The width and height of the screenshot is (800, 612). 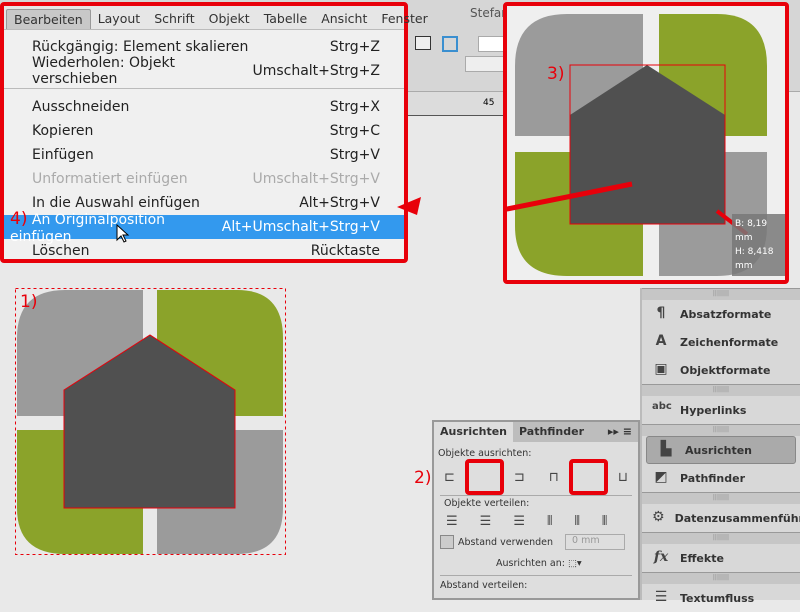 I want to click on align-vertical-center-button, so click(x=588, y=477).